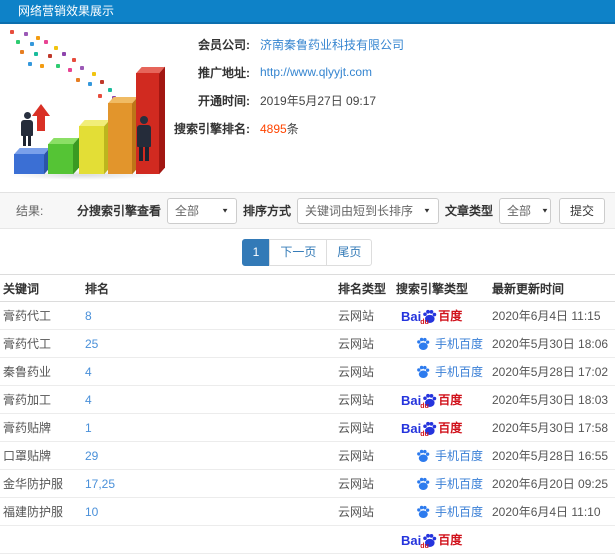 This screenshot has height=554, width=615. I want to click on table-row: 福建防护服 10 云网站 手机百度 2020年6月4日 11:10, so click(307, 512).